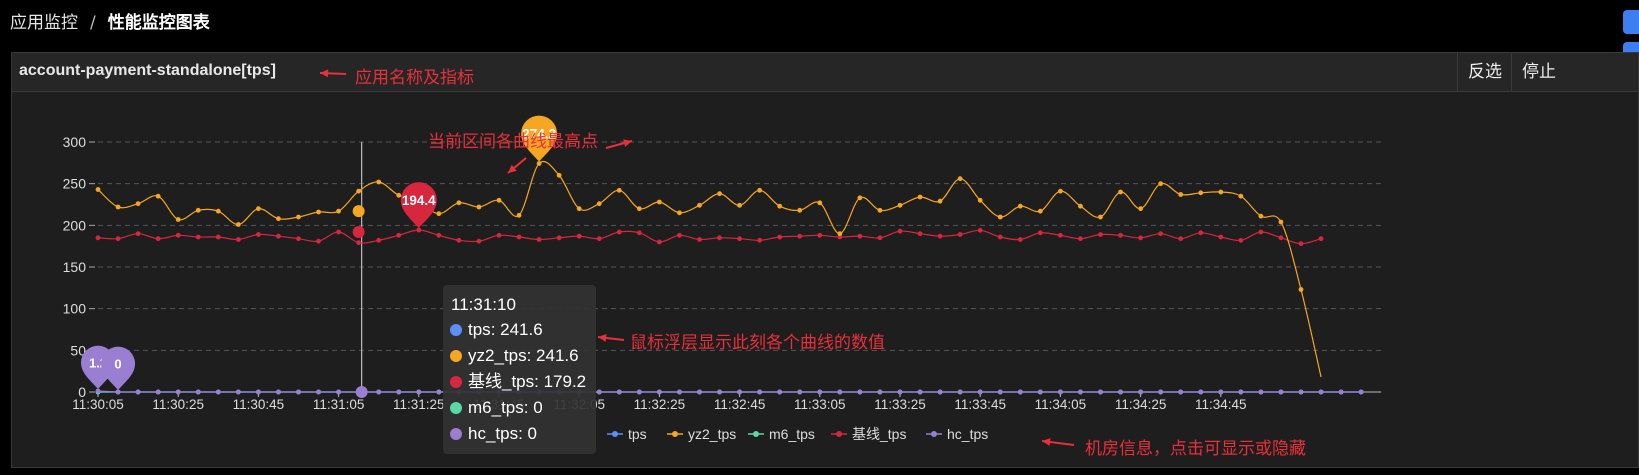 The image size is (1639, 475). Describe the element at coordinates (358, 211) in the screenshot. I see `hover-point` at that location.